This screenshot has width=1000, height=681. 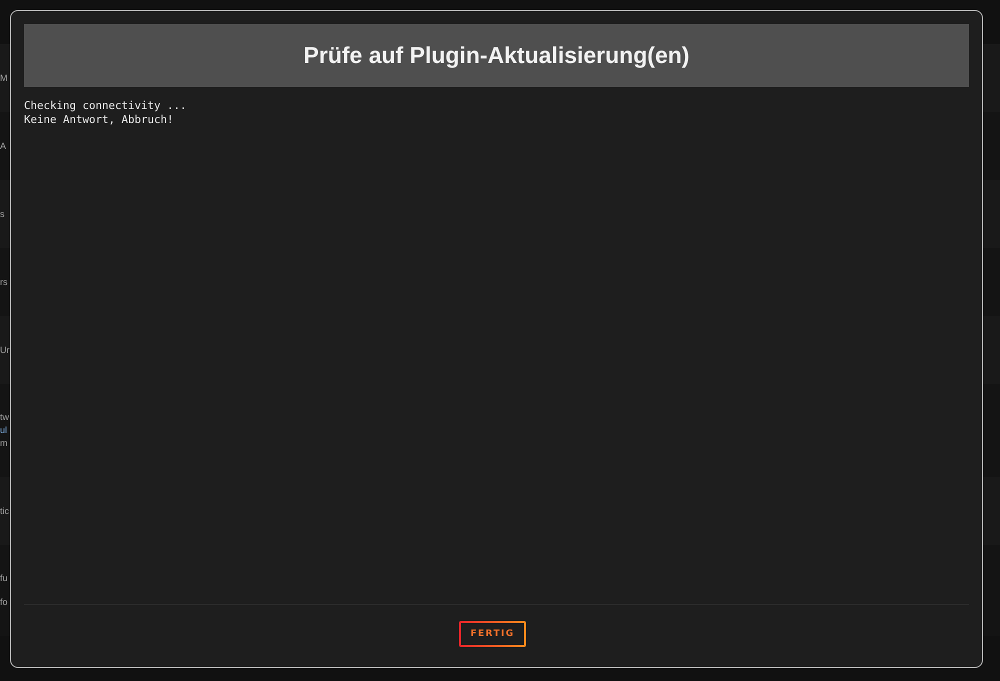 What do you see at coordinates (5, 350) in the screenshot?
I see `background-text: Ur` at bounding box center [5, 350].